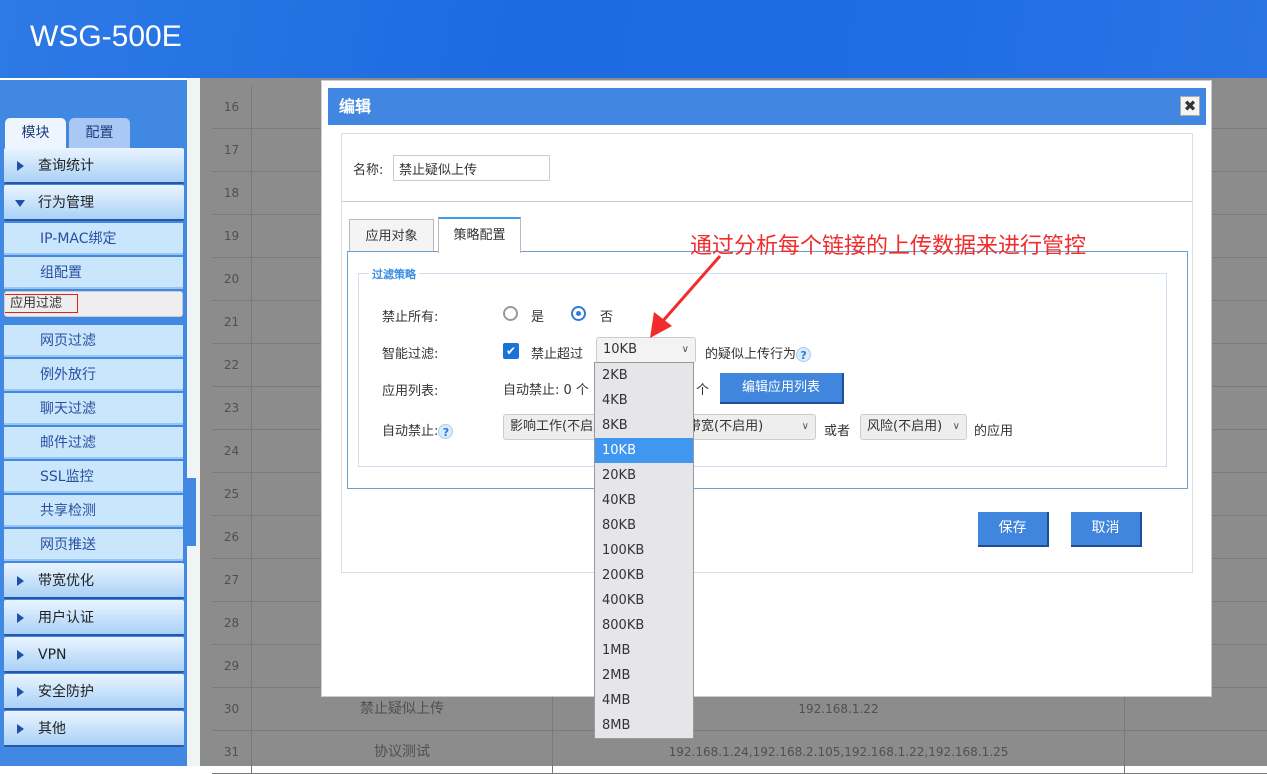 Image resolution: width=1267 pixels, height=774 pixels. Describe the element at coordinates (644, 525) in the screenshot. I see `dropdown-option: 80KB` at that location.